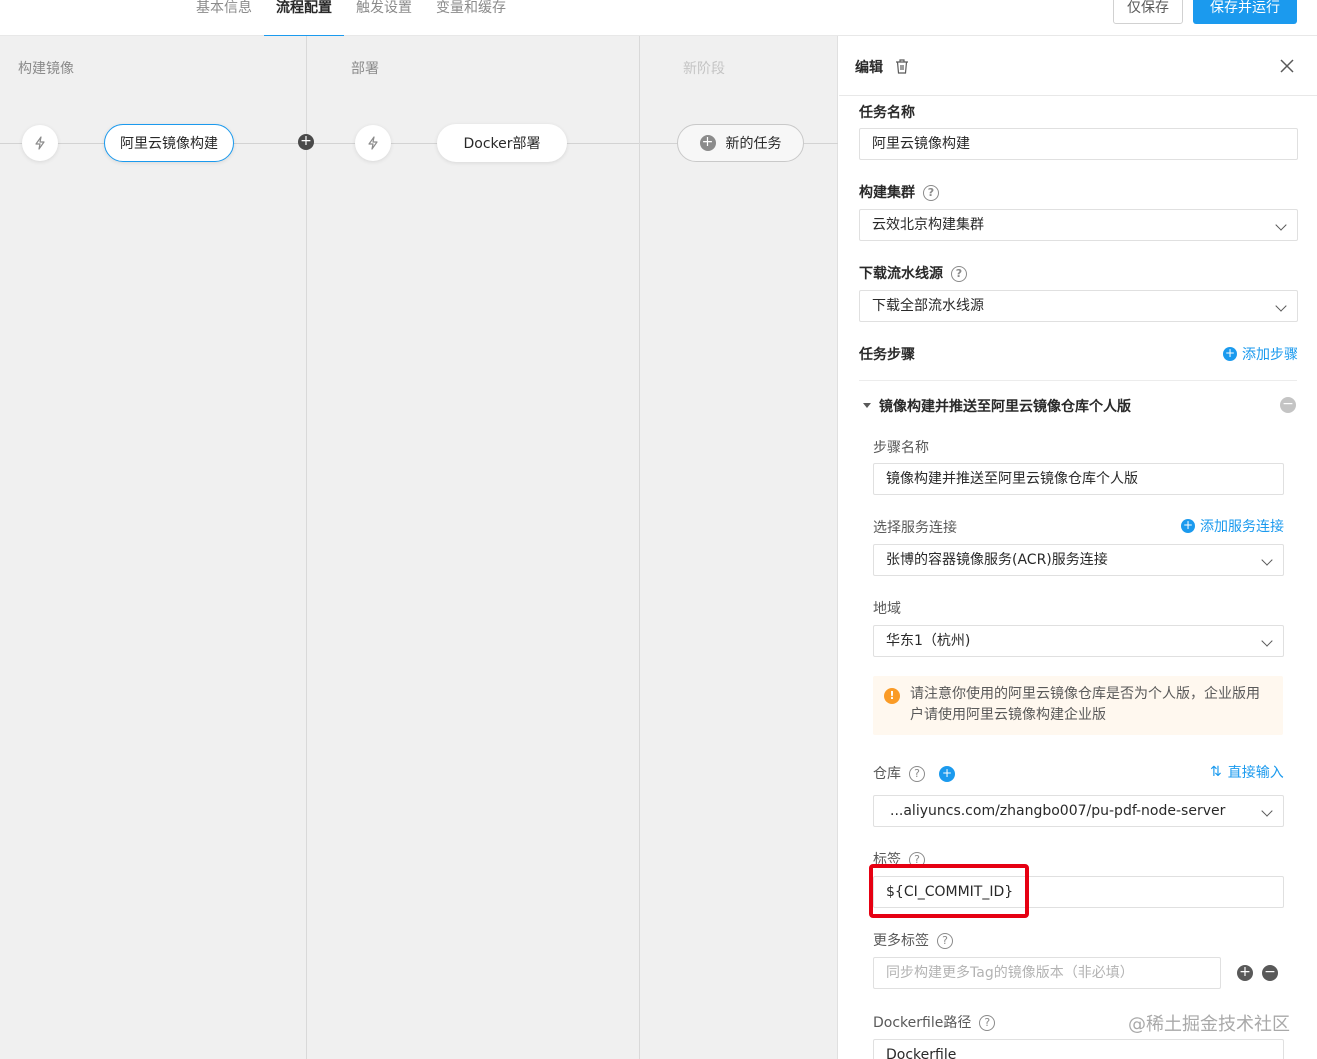 The height and width of the screenshot is (1059, 1317). Describe the element at coordinates (704, 69) in the screenshot. I see `stage-title-new: 新阶段` at that location.